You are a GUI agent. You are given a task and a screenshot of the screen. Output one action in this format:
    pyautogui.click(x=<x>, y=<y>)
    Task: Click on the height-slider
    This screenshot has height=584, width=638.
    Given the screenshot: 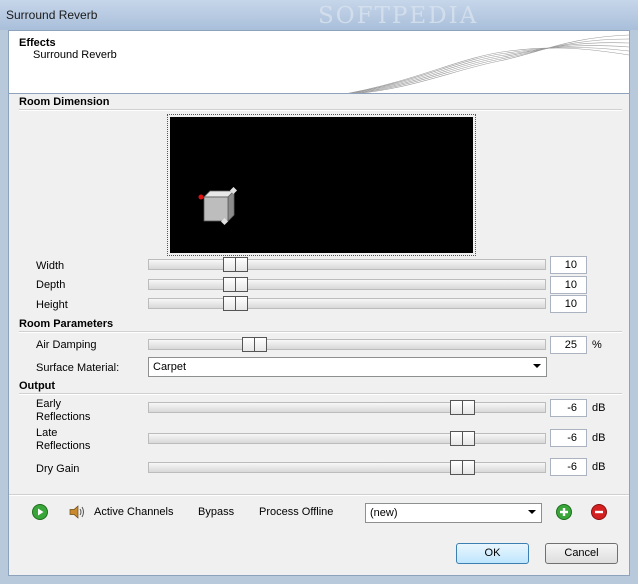 What is the action you would take?
    pyautogui.click(x=347, y=303)
    